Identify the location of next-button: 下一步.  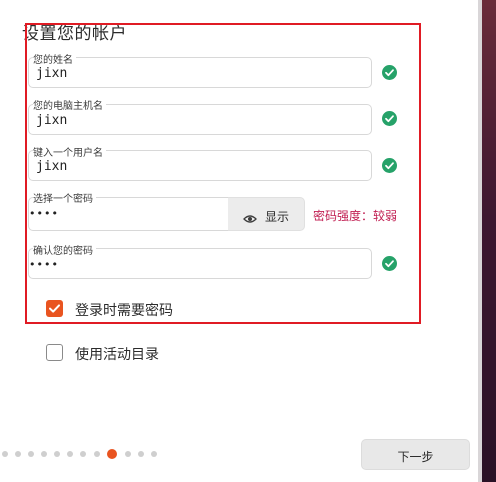
(415, 454).